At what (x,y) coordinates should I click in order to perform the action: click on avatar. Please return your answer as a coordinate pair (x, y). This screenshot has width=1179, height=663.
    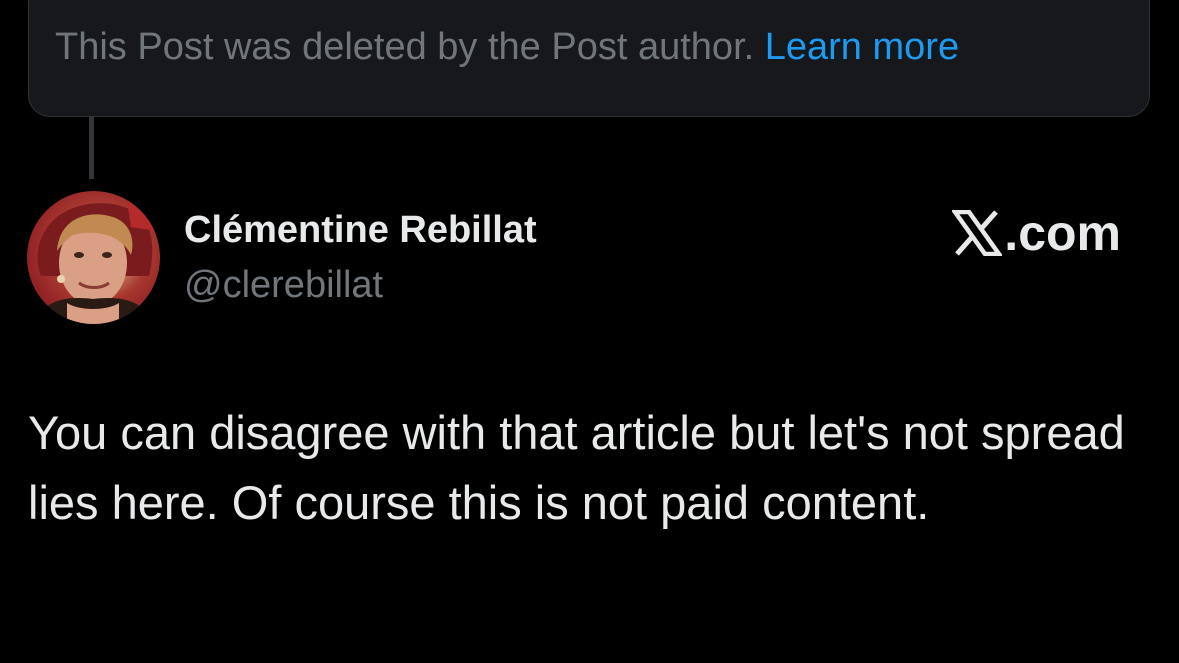
    Looking at the image, I should click on (93, 257).